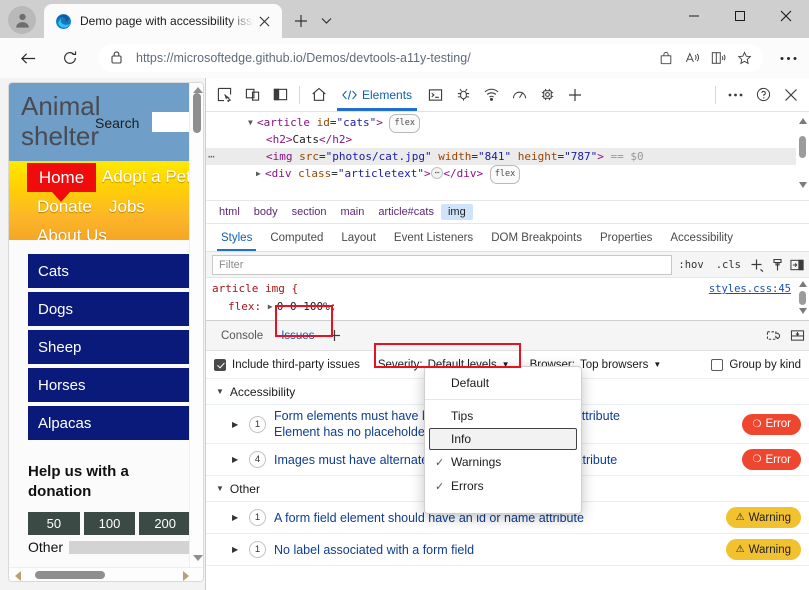  I want to click on tab-properties: Properties, so click(626, 237).